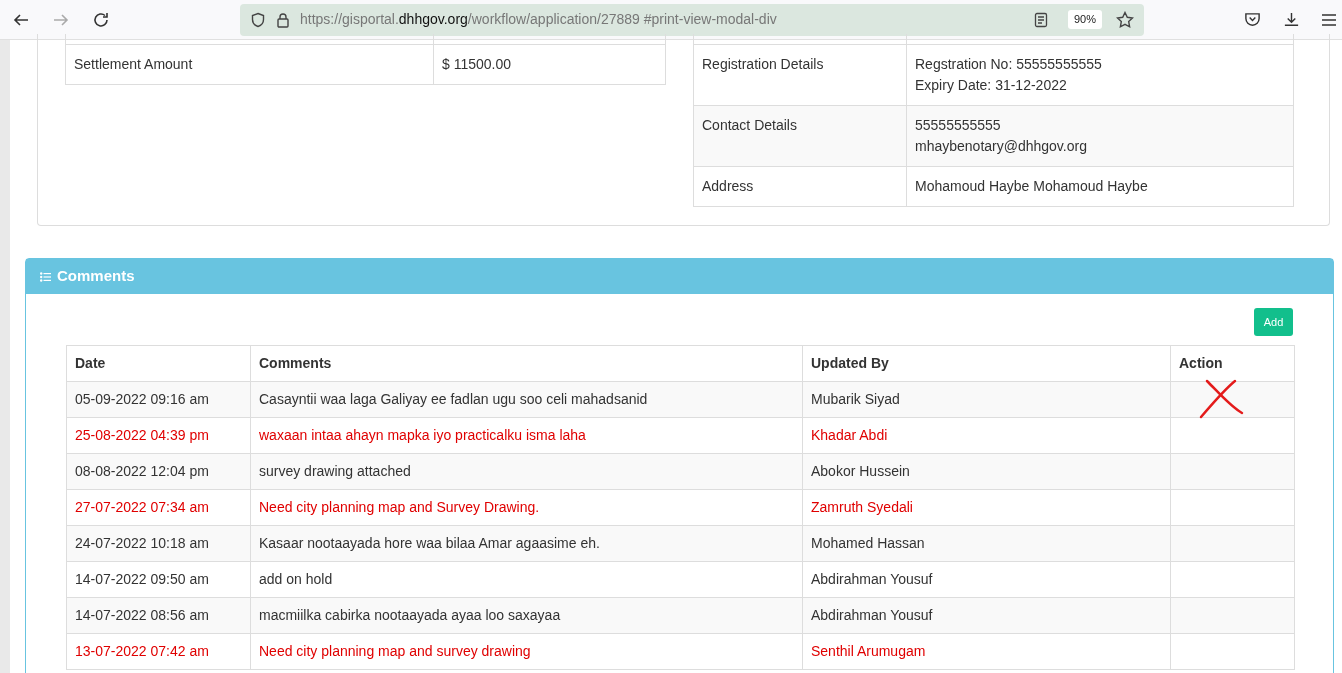 The width and height of the screenshot is (1342, 673). What do you see at coordinates (158, 543) in the screenshot?
I see `table-cell: 24-07-2022 10:18 am` at bounding box center [158, 543].